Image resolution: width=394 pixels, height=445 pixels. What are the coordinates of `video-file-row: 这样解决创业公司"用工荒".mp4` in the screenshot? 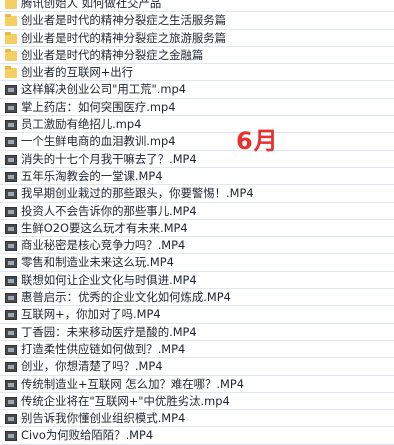 It's located at (197, 90).